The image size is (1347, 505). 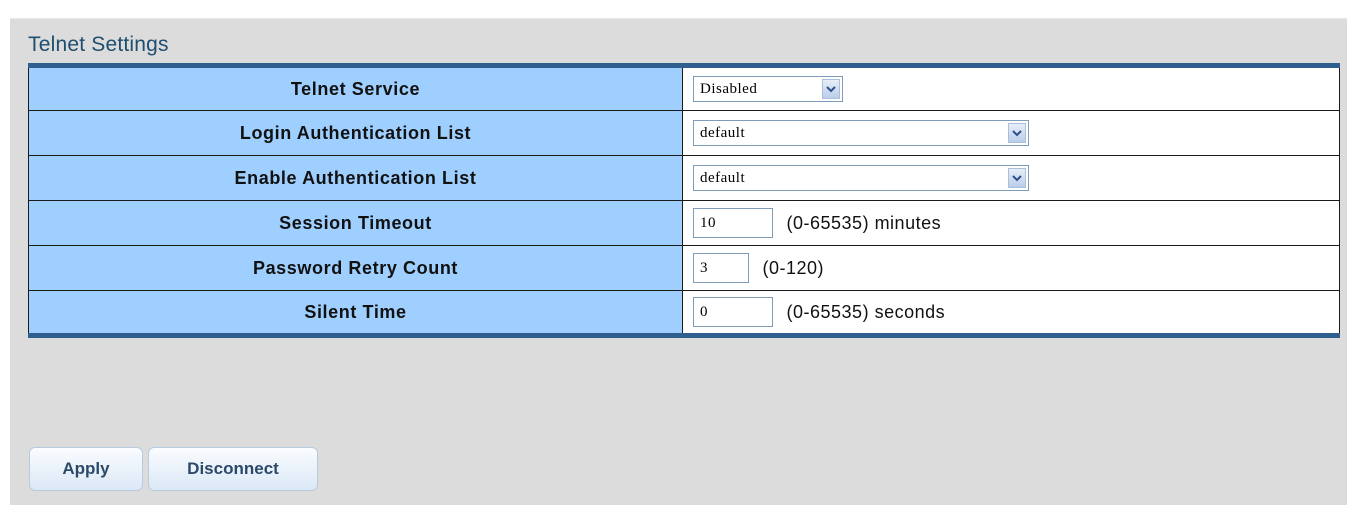 I want to click on telnet-service-select: Disabled, so click(x=768, y=89).